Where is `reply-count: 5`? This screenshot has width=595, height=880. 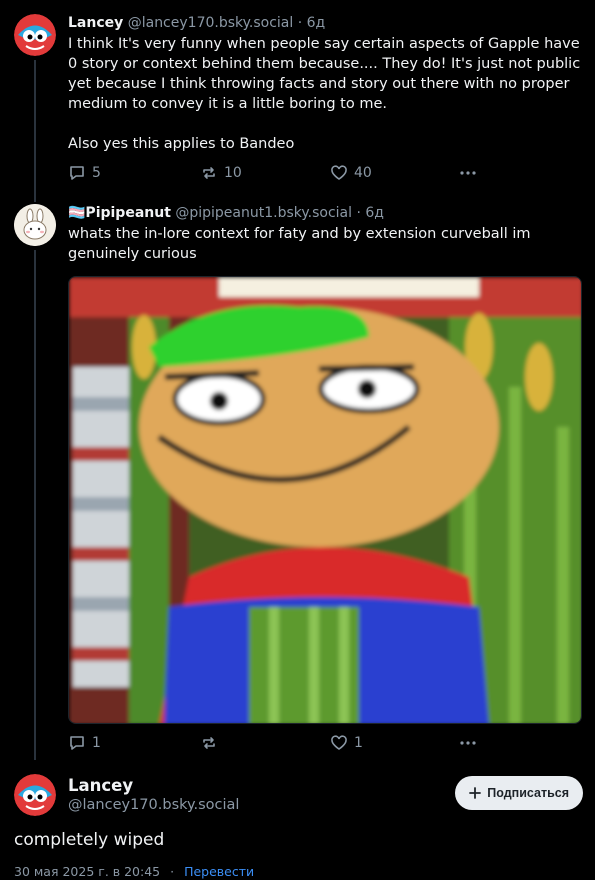
reply-count: 5 is located at coordinates (96, 173).